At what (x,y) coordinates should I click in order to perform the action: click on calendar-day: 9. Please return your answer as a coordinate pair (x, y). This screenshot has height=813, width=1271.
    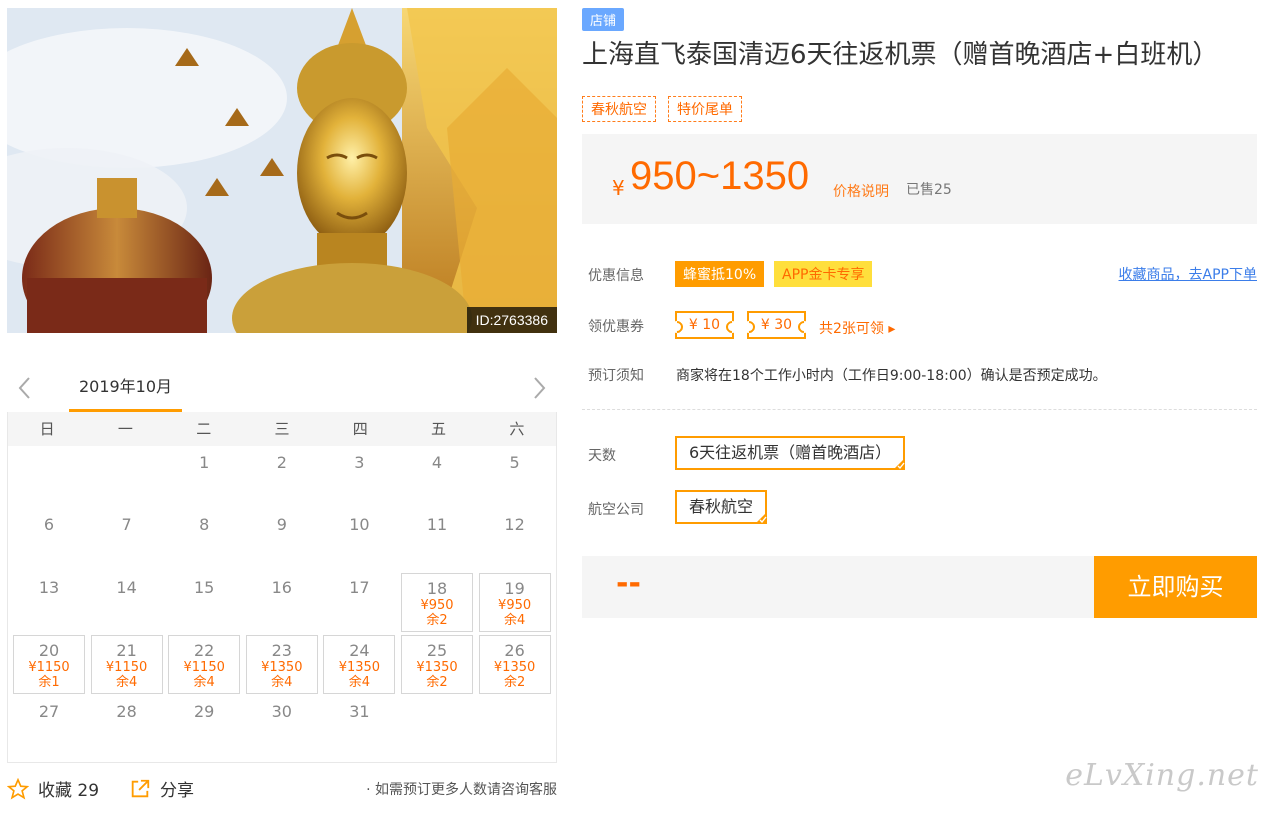
    Looking at the image, I should click on (282, 539).